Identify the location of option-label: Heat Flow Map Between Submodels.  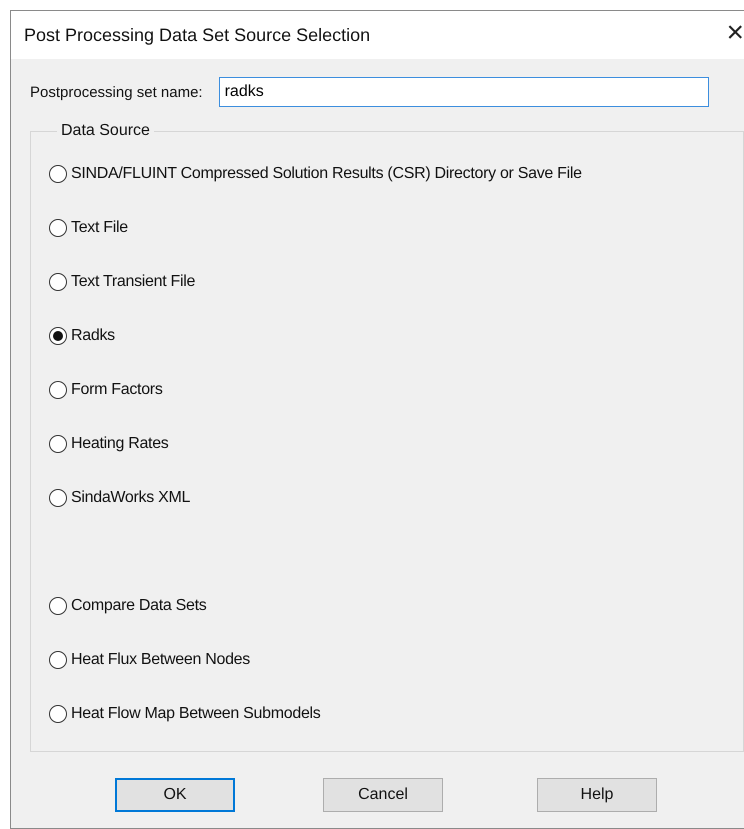
(195, 714).